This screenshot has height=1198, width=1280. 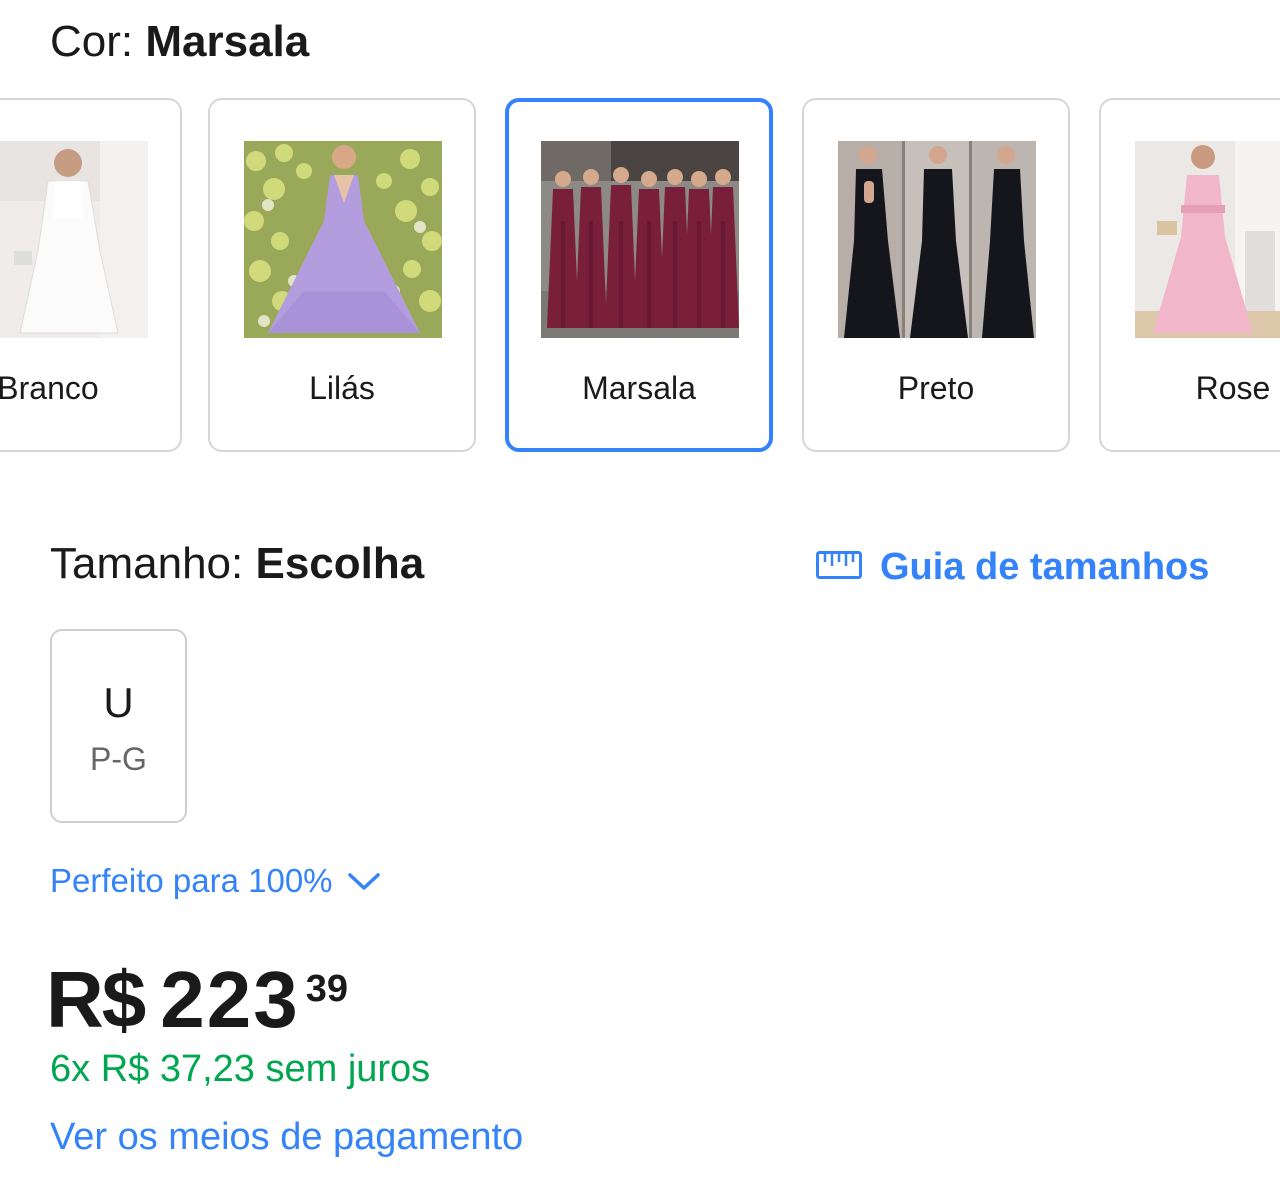 What do you see at coordinates (342, 388) in the screenshot?
I see `color-option-label: Lilás` at bounding box center [342, 388].